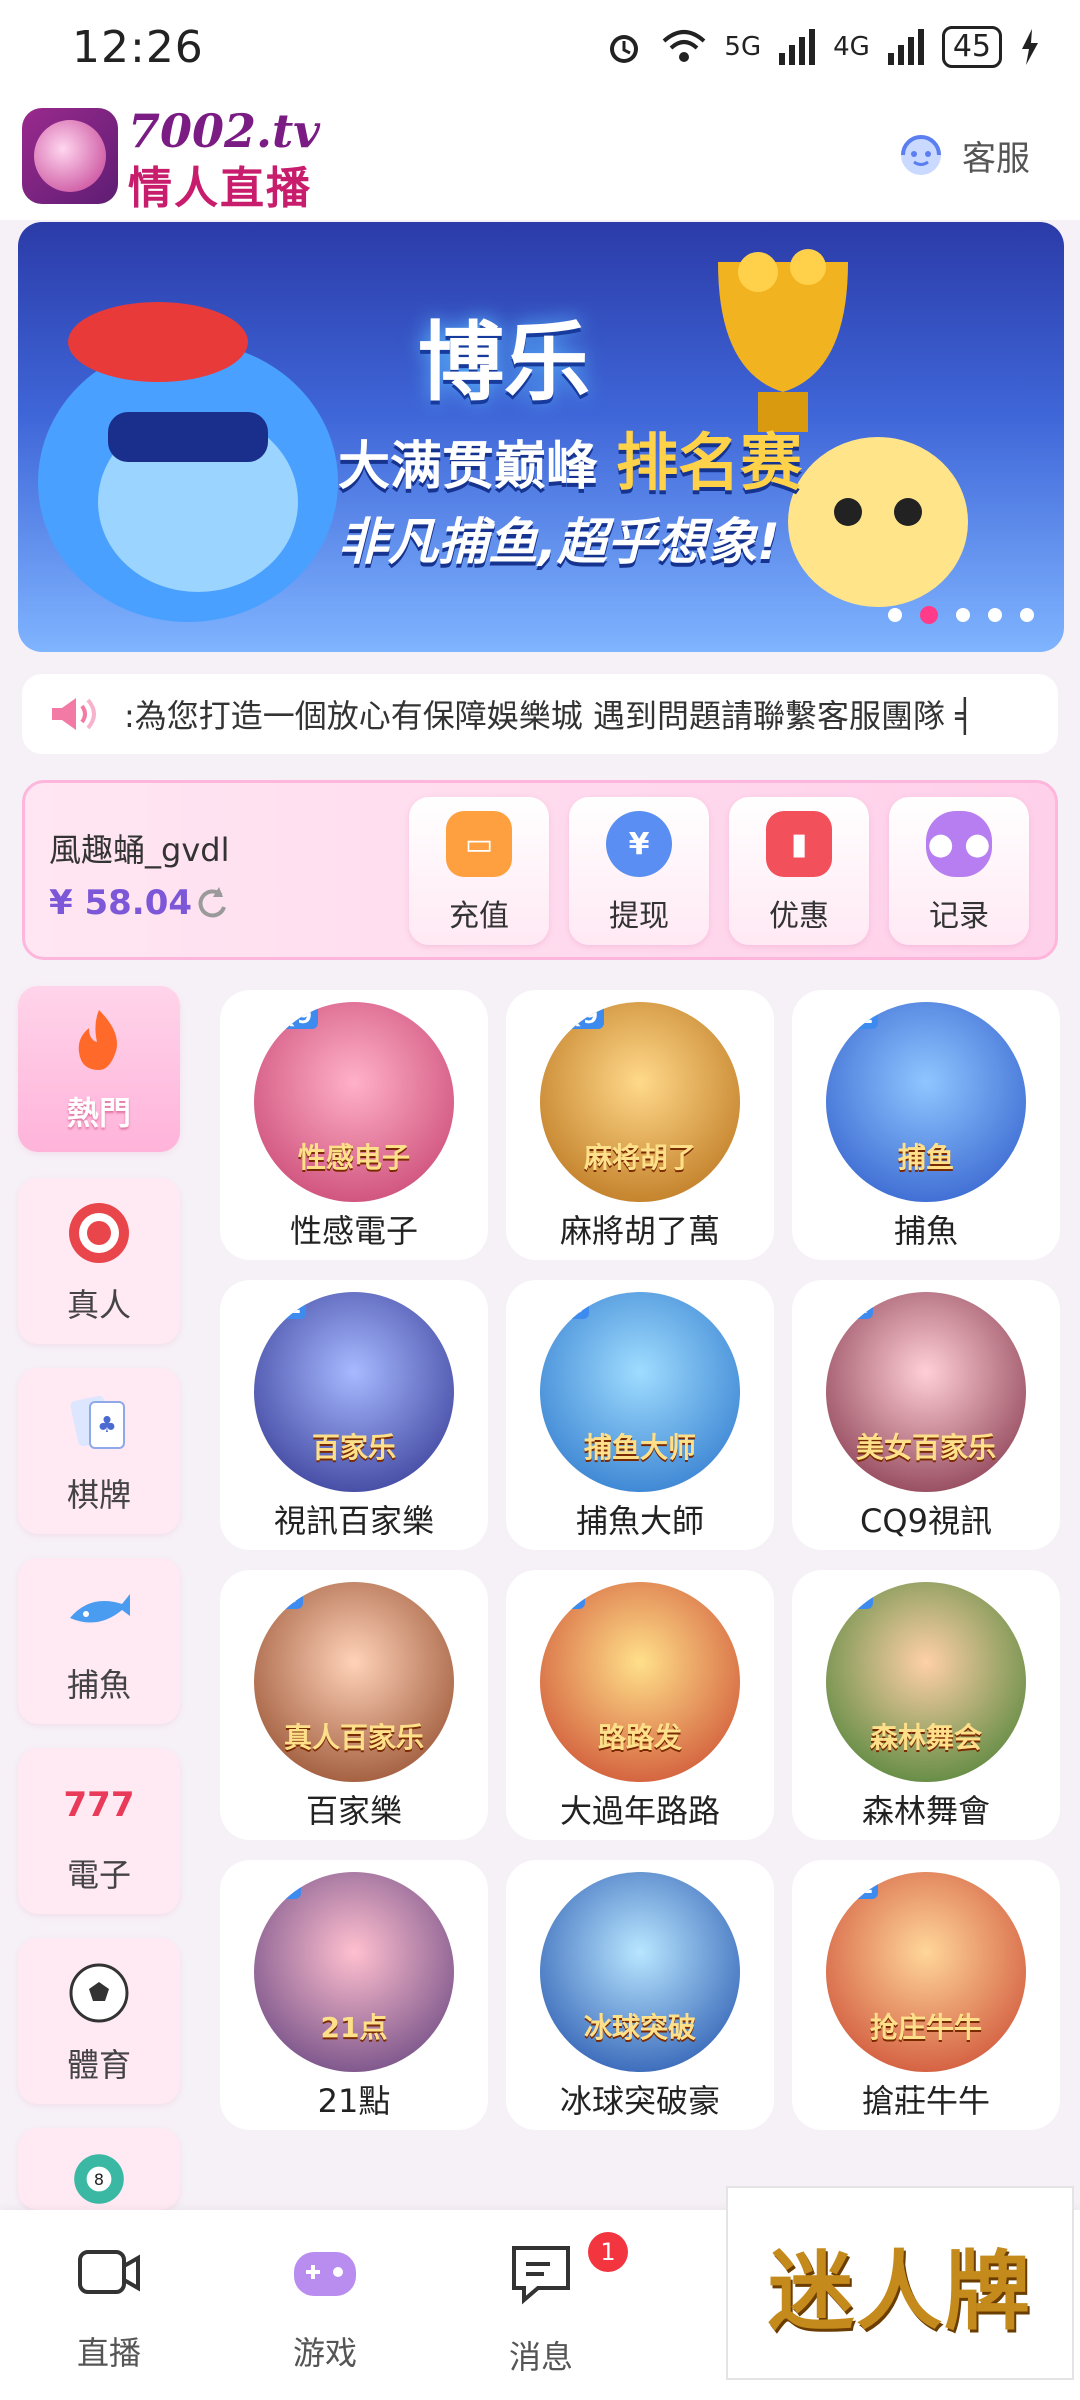 The width and height of the screenshot is (1080, 2400). I want to click on game-name: 麻將胡了萬, so click(639, 1231).